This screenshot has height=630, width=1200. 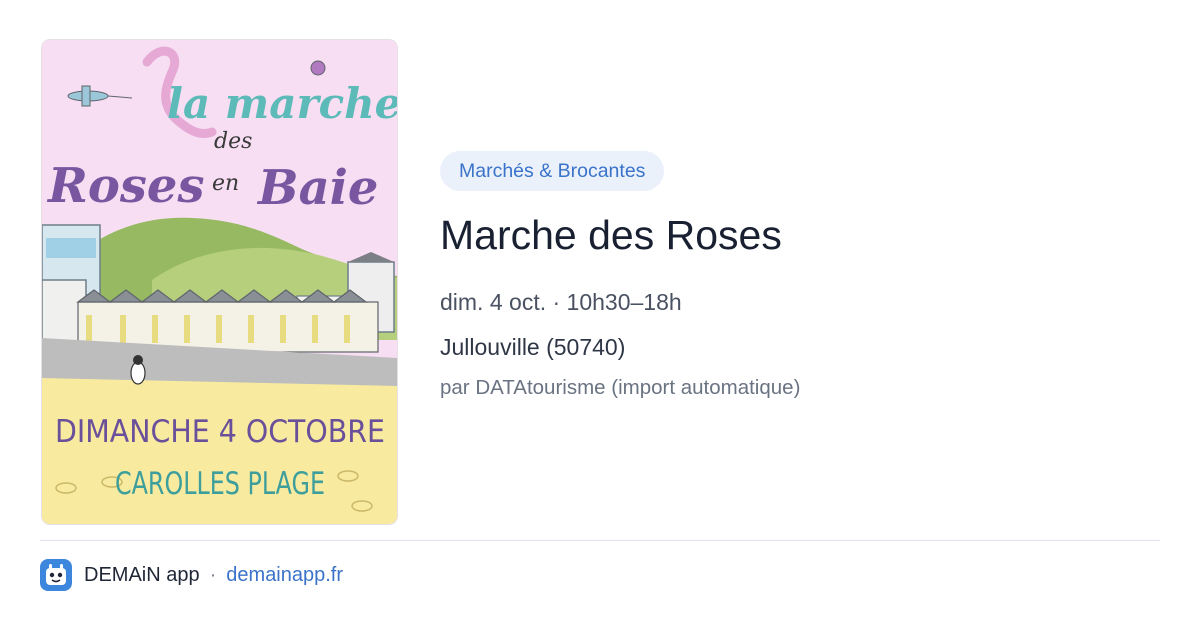 What do you see at coordinates (56, 575) in the screenshot?
I see `app-logo-icon` at bounding box center [56, 575].